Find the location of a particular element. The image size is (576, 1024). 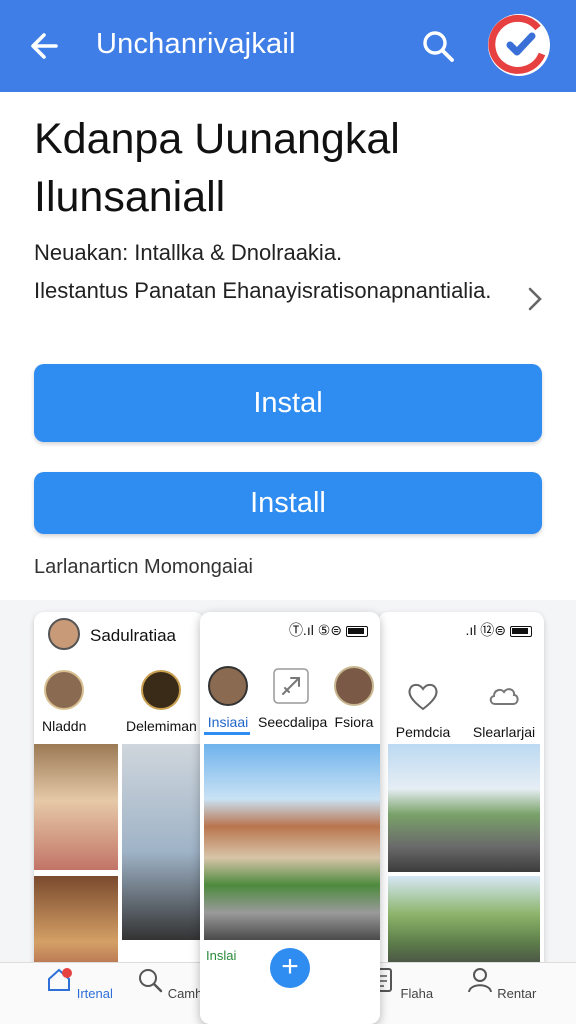

app-bar-title: Unchanrivajkail is located at coordinates (196, 44).